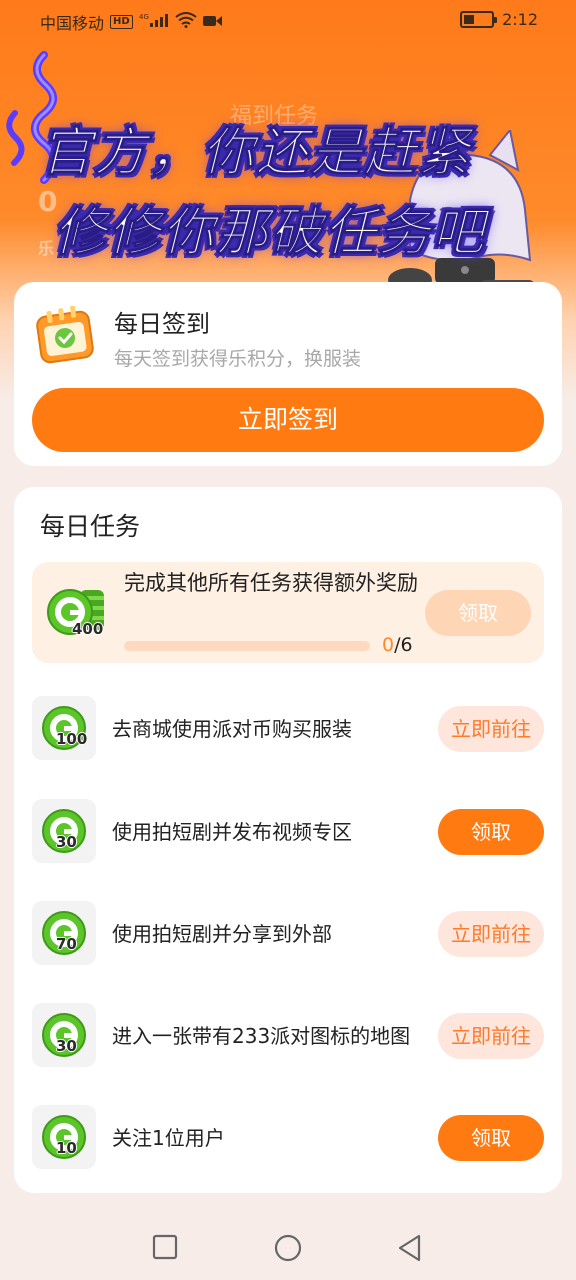 The height and width of the screenshot is (1280, 576). What do you see at coordinates (64, 933) in the screenshot?
I see `task-coin-icon-box: 70` at bounding box center [64, 933].